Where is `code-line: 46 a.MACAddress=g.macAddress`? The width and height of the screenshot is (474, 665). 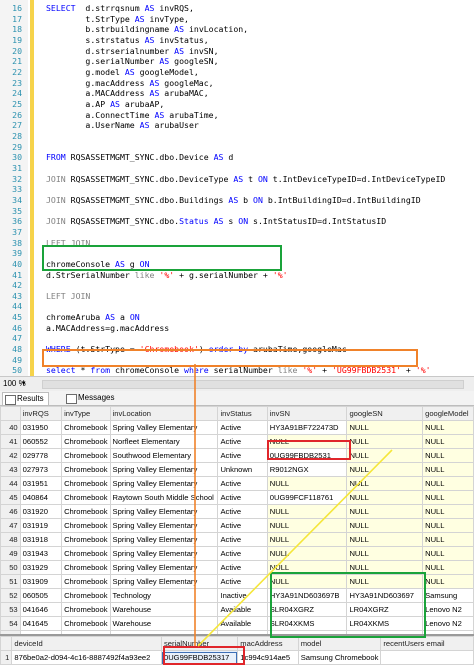
code-line: 46 a.MACAddress=g.macAddress is located at coordinates (237, 328).